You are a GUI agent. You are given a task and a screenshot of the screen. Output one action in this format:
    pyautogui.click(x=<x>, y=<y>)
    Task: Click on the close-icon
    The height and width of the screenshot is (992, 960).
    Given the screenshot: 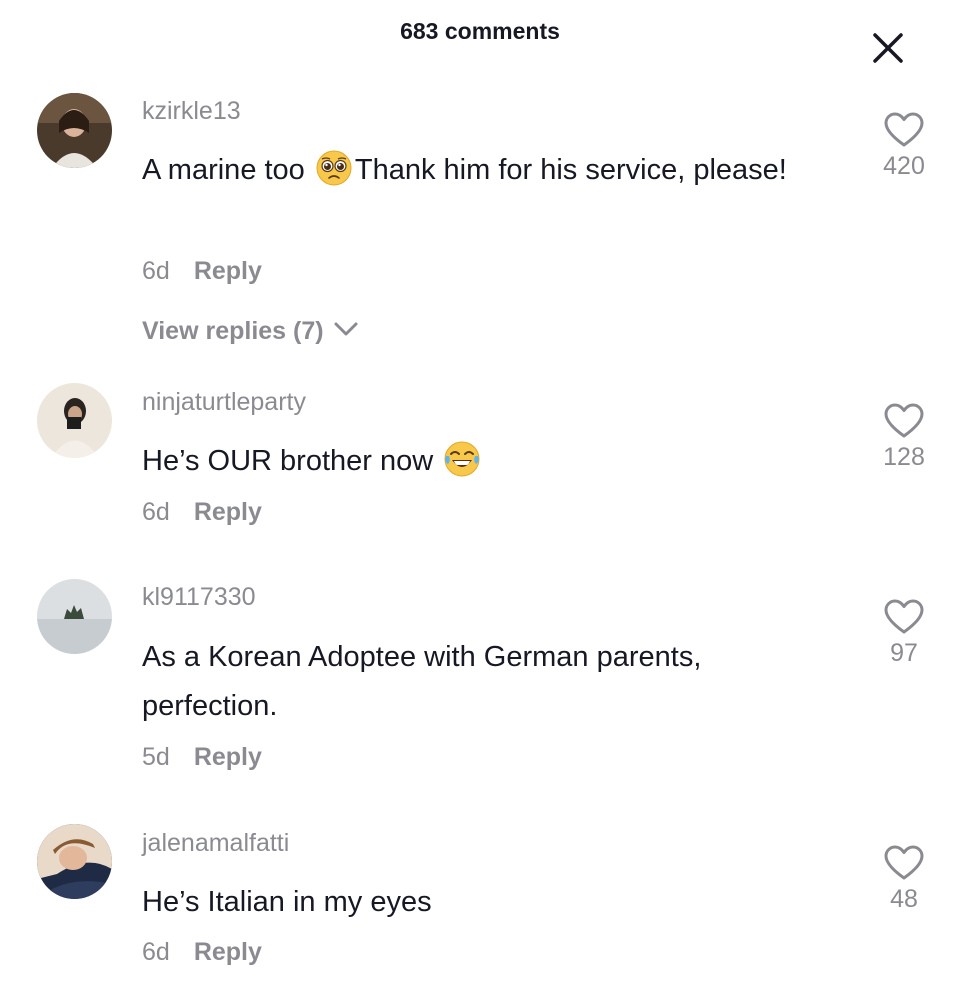 What is the action you would take?
    pyautogui.click(x=888, y=48)
    